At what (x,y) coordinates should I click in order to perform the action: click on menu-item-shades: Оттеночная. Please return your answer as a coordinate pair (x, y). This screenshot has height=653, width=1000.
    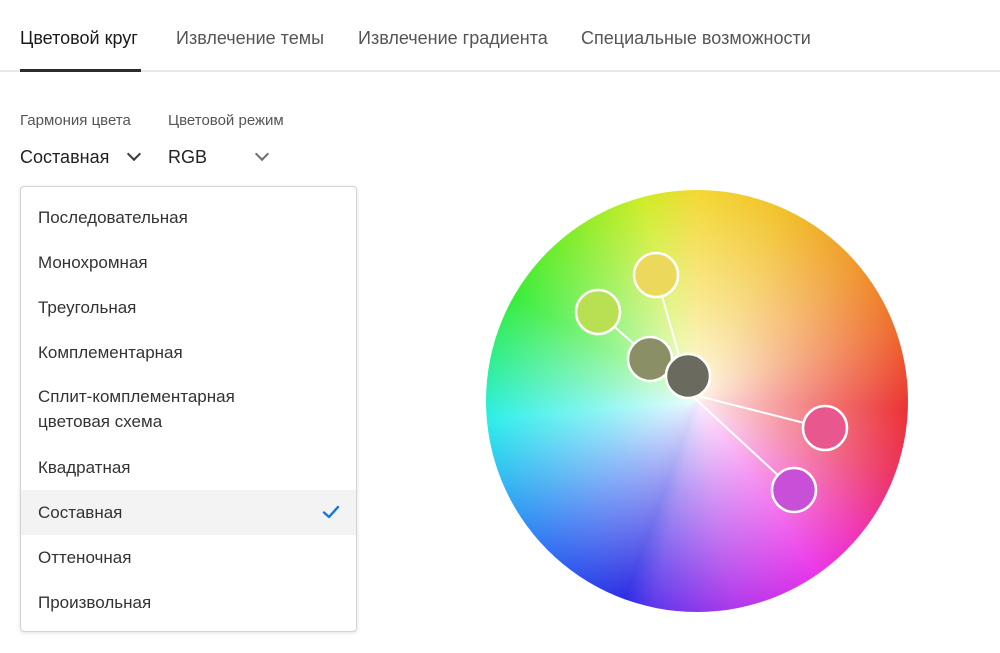
    Looking at the image, I should click on (188, 557).